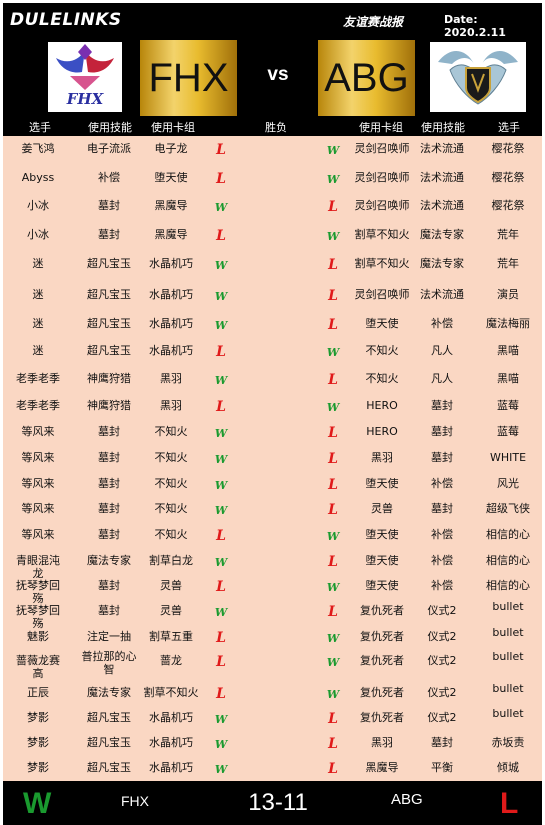  Describe the element at coordinates (508, 534) in the screenshot. I see `player-right: 相信的心` at that location.